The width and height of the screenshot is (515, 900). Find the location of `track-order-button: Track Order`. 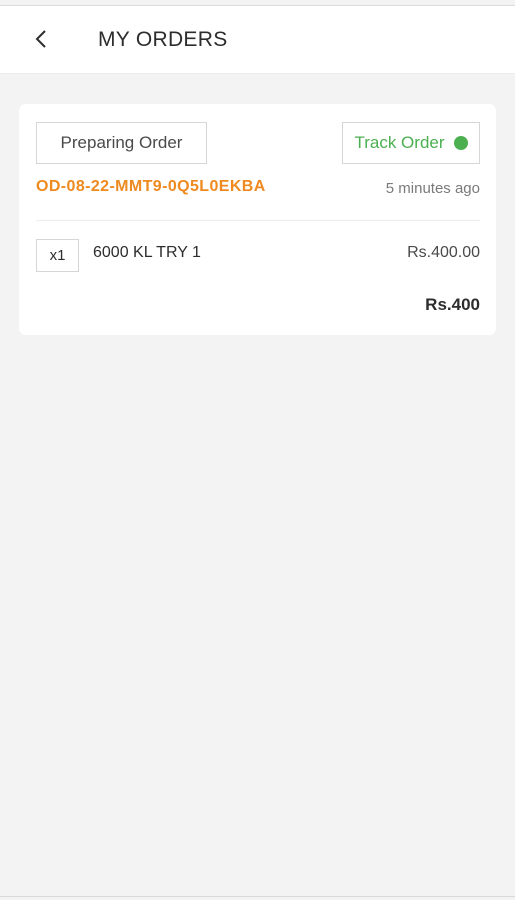

track-order-button: Track Order is located at coordinates (411, 143).